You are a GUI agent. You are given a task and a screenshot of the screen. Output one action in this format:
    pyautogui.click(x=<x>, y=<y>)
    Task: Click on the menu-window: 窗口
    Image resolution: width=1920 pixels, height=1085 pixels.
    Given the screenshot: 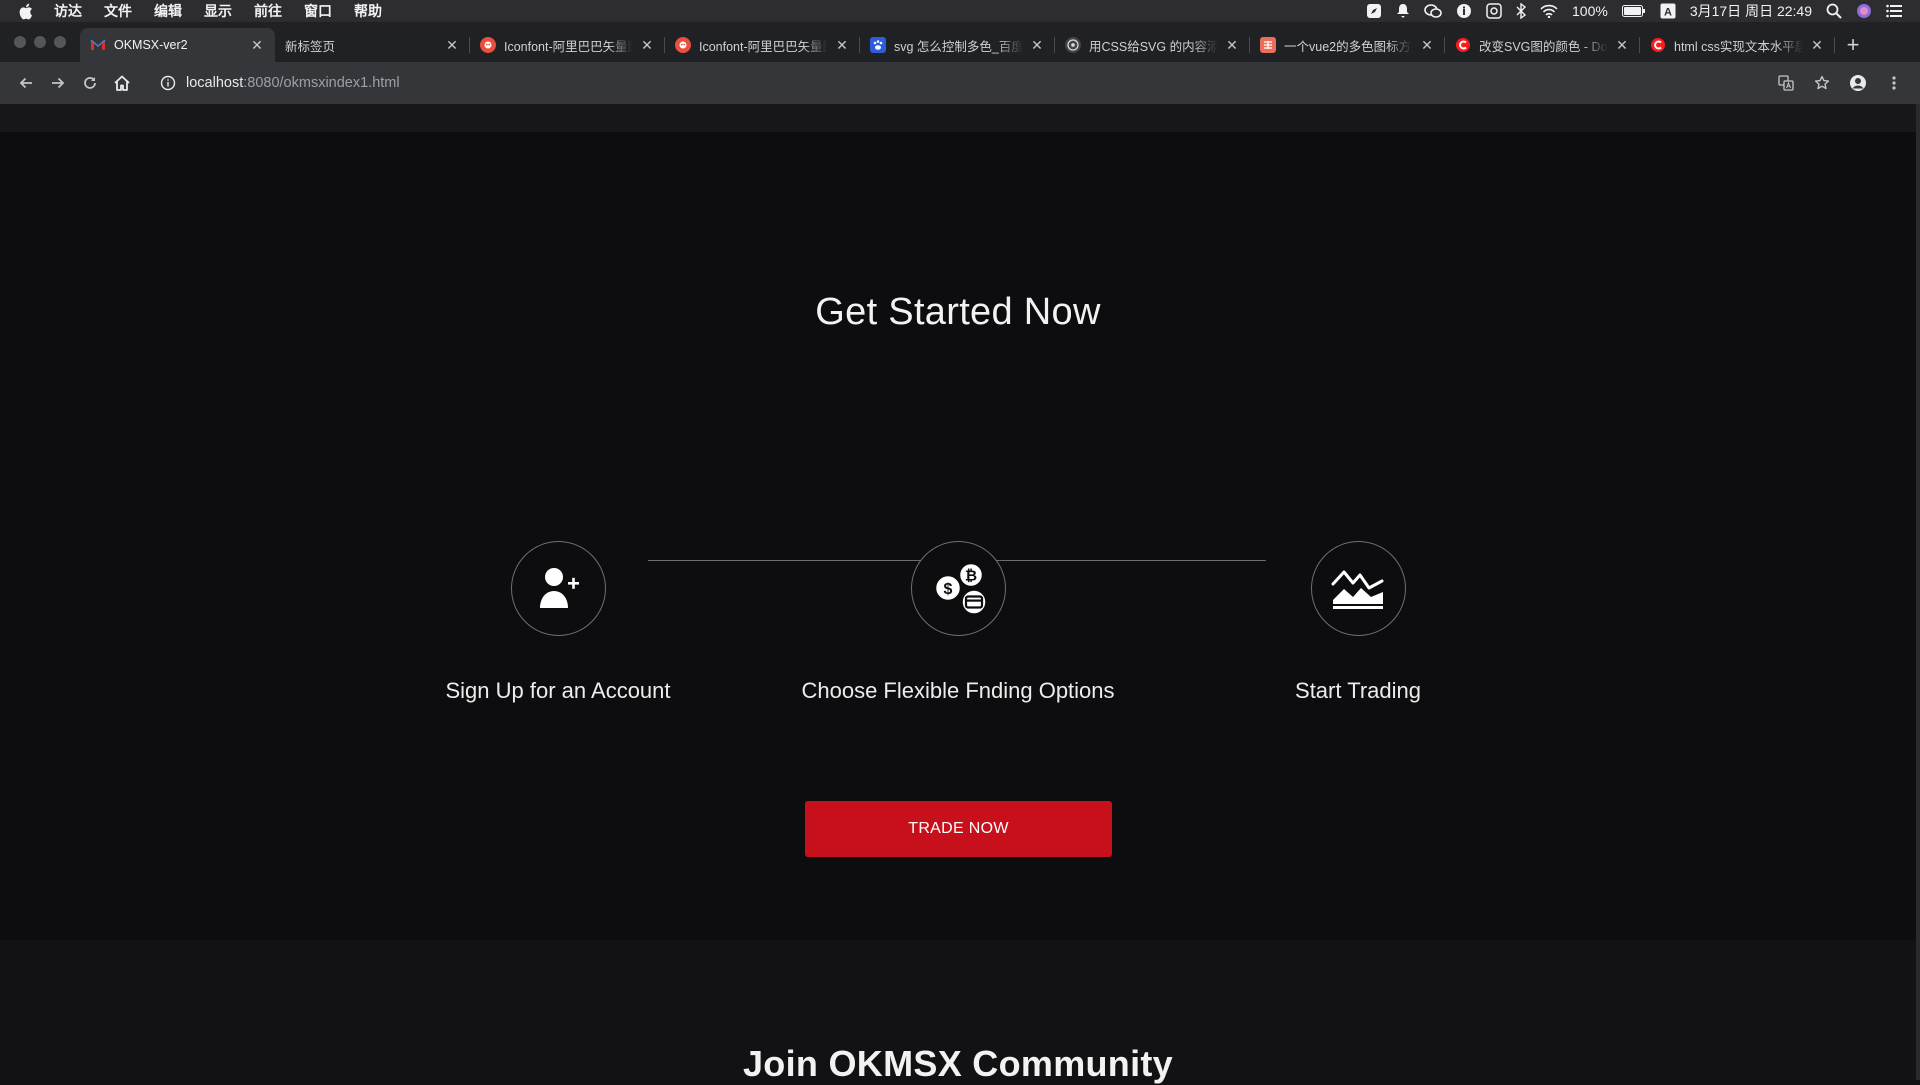 What is the action you would take?
    pyautogui.click(x=318, y=11)
    